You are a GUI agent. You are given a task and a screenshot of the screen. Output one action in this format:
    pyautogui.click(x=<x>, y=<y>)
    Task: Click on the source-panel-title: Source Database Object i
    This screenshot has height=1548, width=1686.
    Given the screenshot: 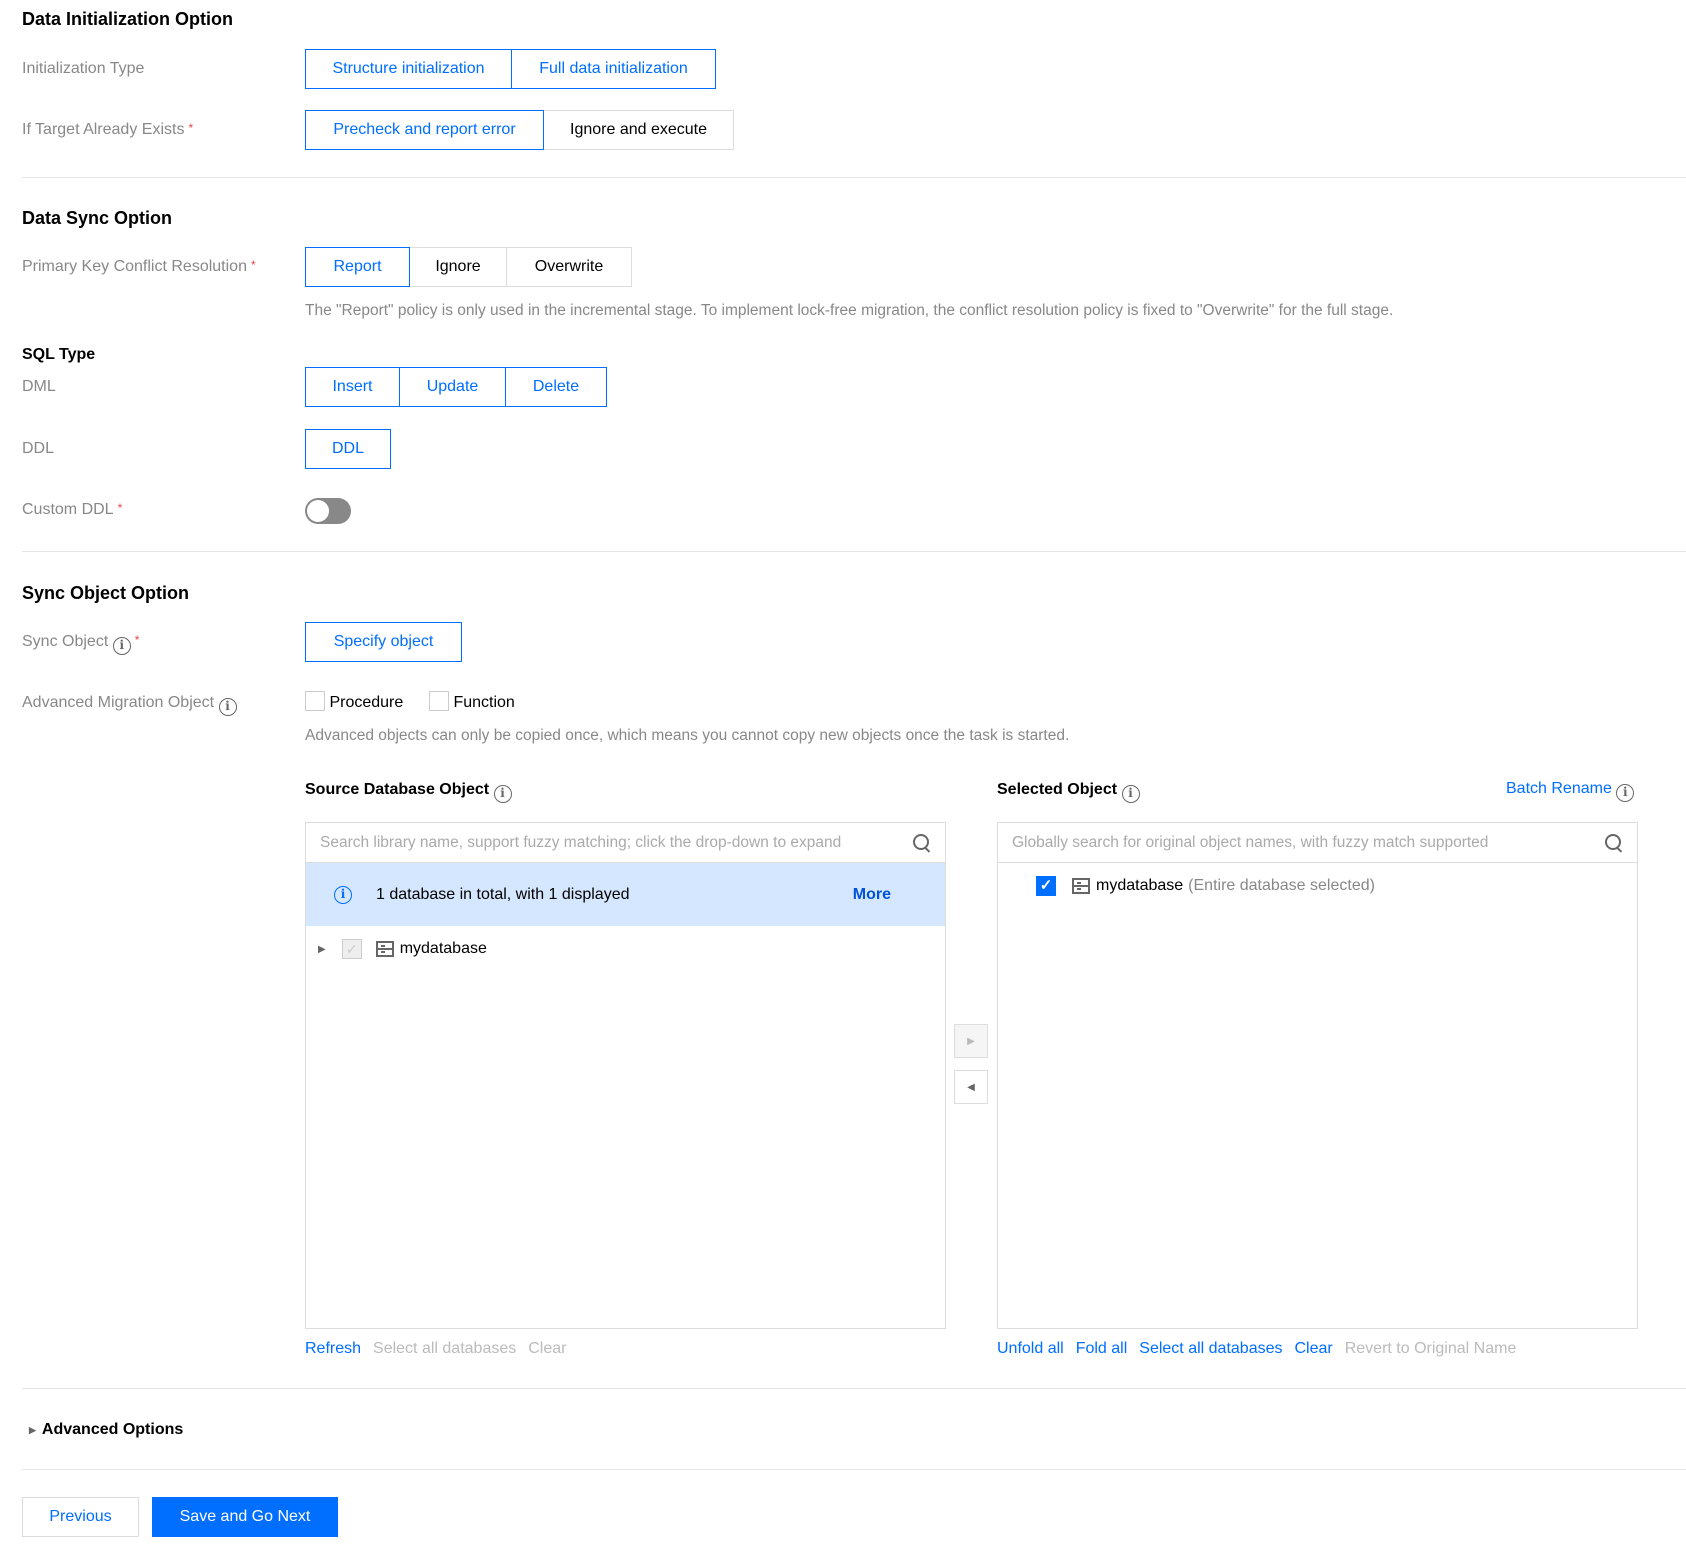 What is the action you would take?
    pyautogui.click(x=408, y=792)
    